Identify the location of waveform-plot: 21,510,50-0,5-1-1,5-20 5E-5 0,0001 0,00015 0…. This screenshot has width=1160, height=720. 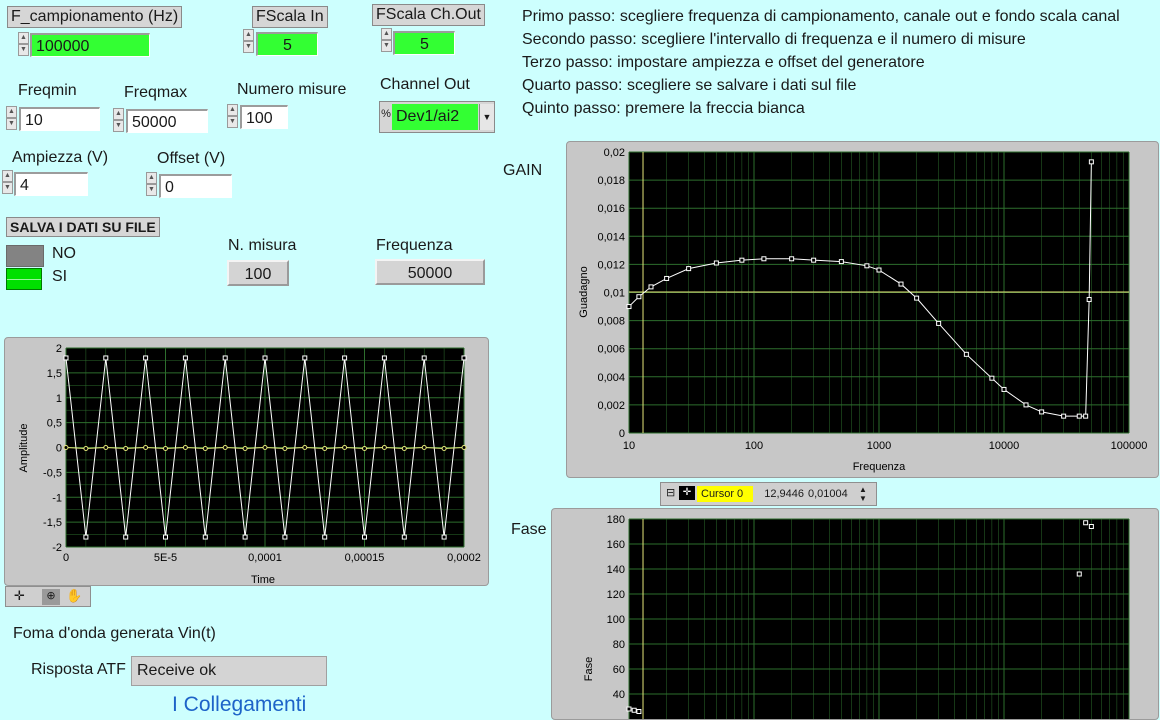
(246, 461).